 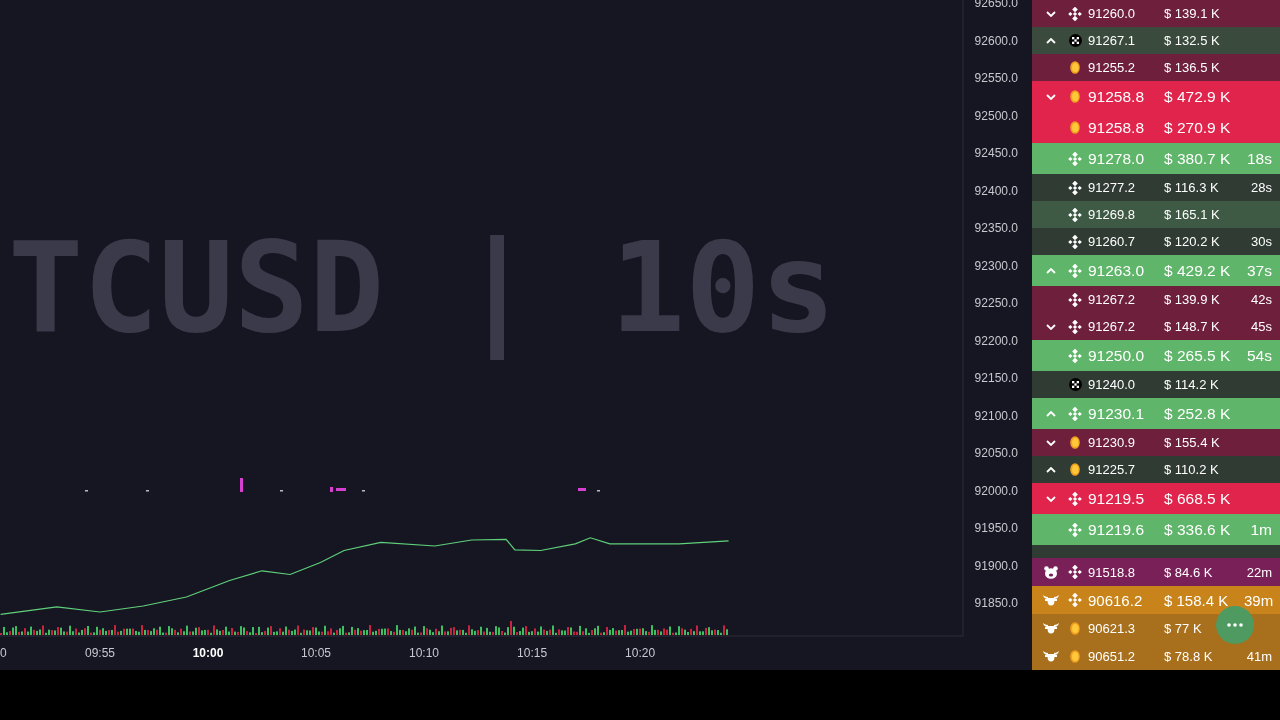 What do you see at coordinates (1192, 326) in the screenshot?
I see `trade-amount: $ 148.7 K` at bounding box center [1192, 326].